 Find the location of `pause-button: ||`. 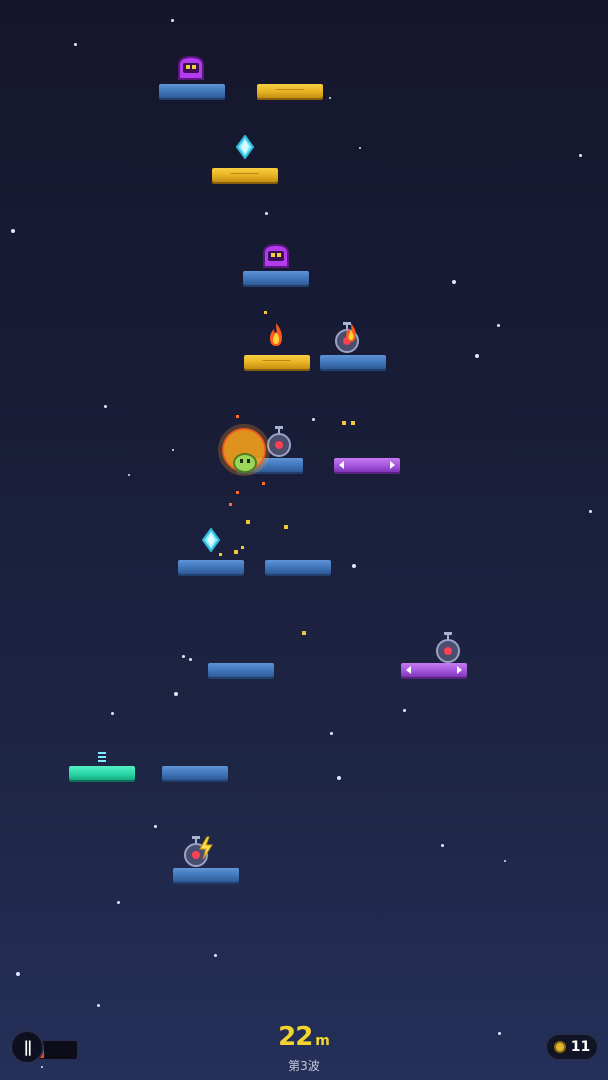

pause-button: || is located at coordinates (27, 1047).